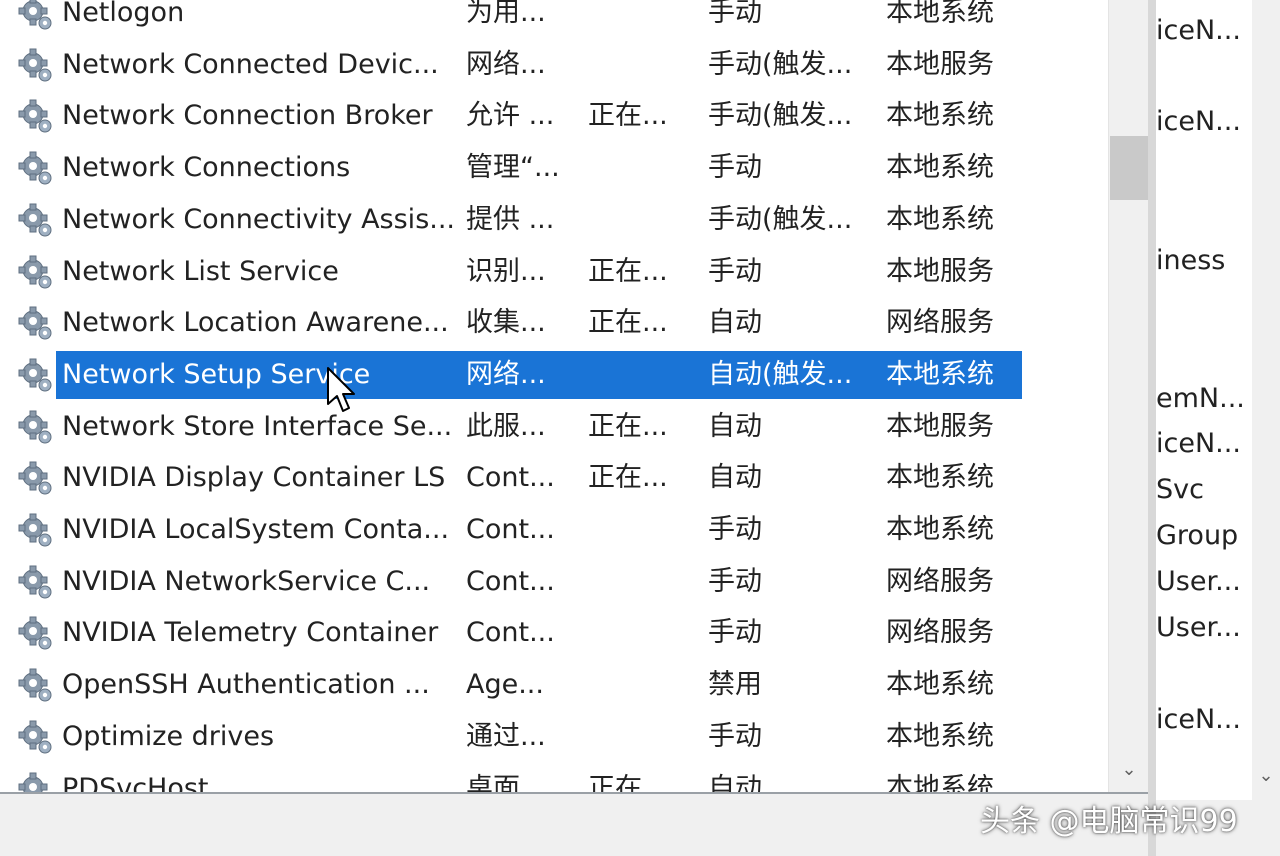 This screenshot has width=1280, height=856. Describe the element at coordinates (1180, 489) in the screenshot. I see `right-panel-text: Svc` at that location.